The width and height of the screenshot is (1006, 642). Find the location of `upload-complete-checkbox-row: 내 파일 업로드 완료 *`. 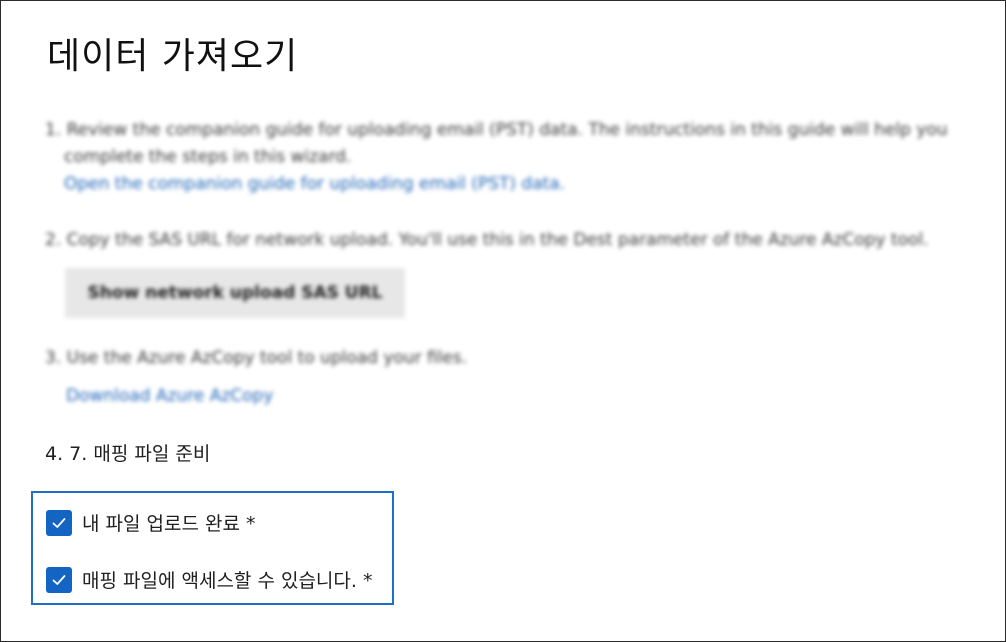

upload-complete-checkbox-row: 내 파일 업로드 완료 * is located at coordinates (151, 522).